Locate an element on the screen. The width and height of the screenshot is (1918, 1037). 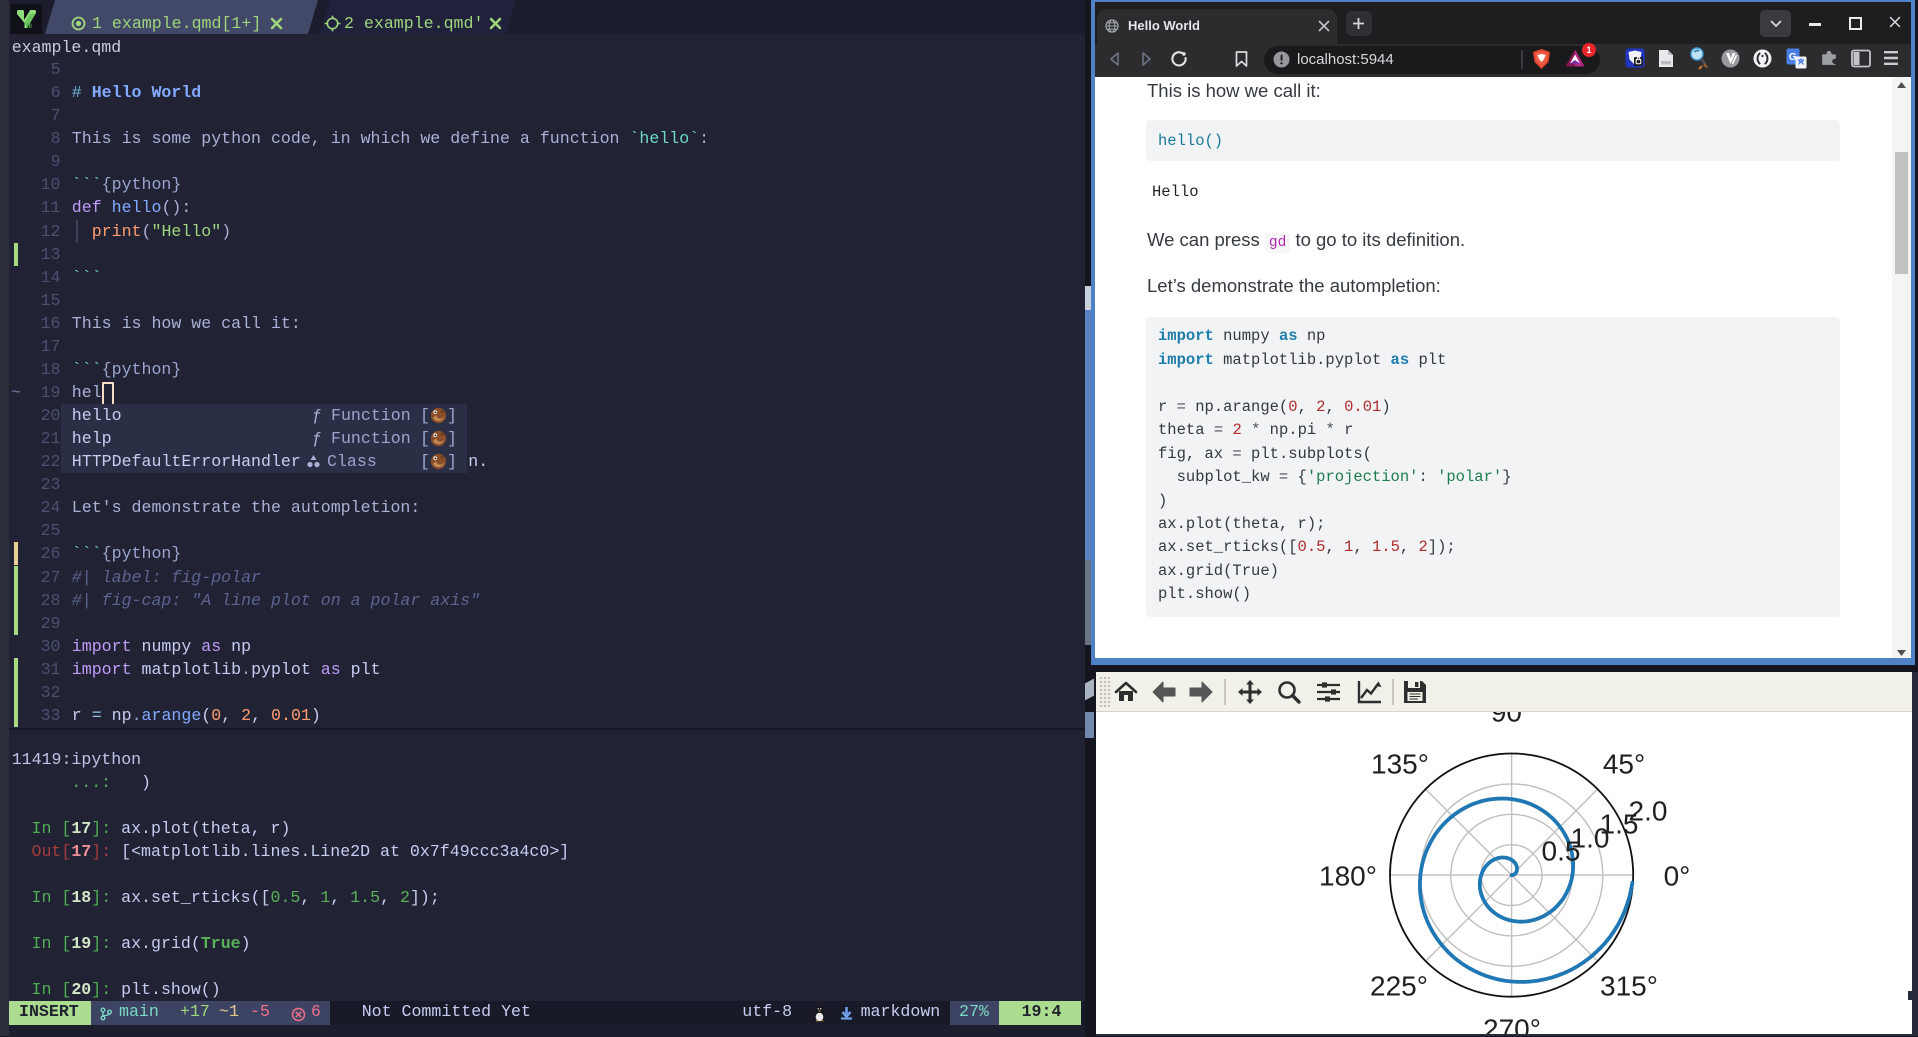
svg-text: 2.0 is located at coordinates (1648, 811).